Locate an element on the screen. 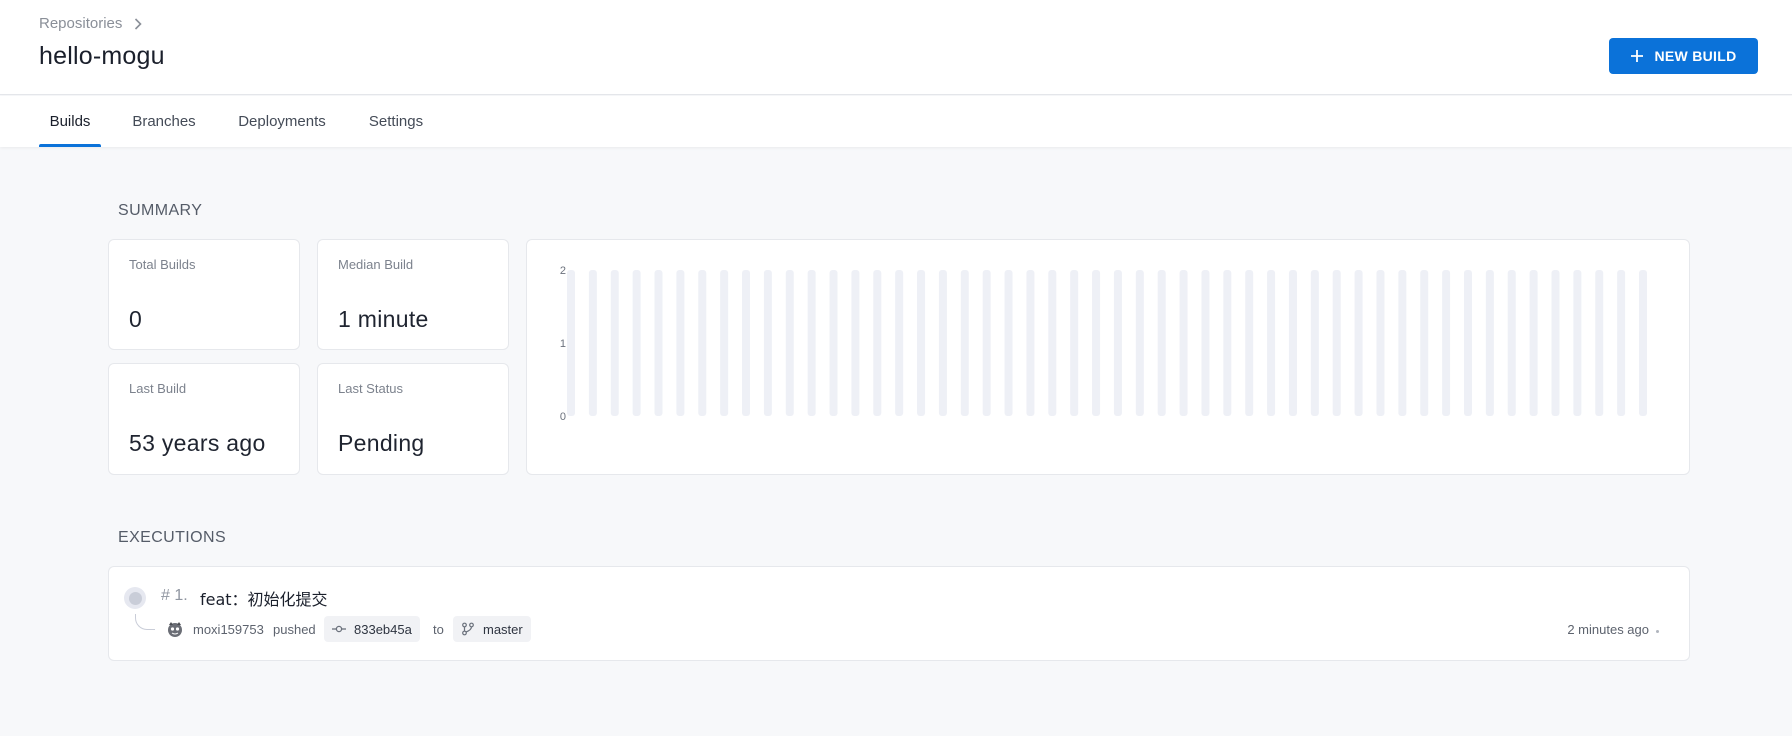 Image resolution: width=1792 pixels, height=736 pixels. tab-bar: Builds Branches Deployments Settings is located at coordinates (896, 121).